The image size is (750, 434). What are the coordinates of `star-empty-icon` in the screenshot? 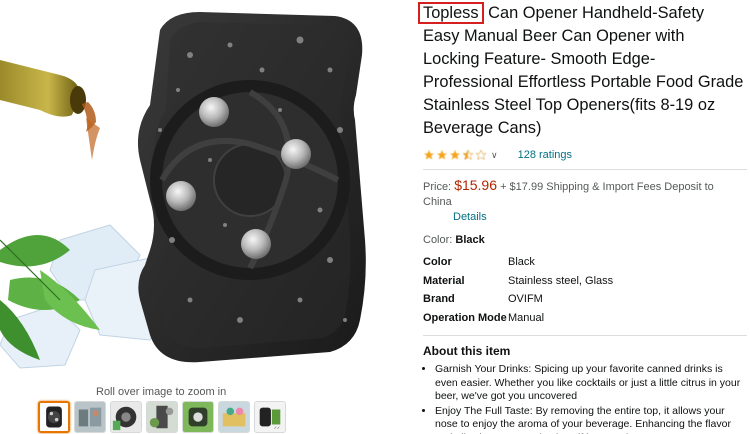 It's located at (481, 155).